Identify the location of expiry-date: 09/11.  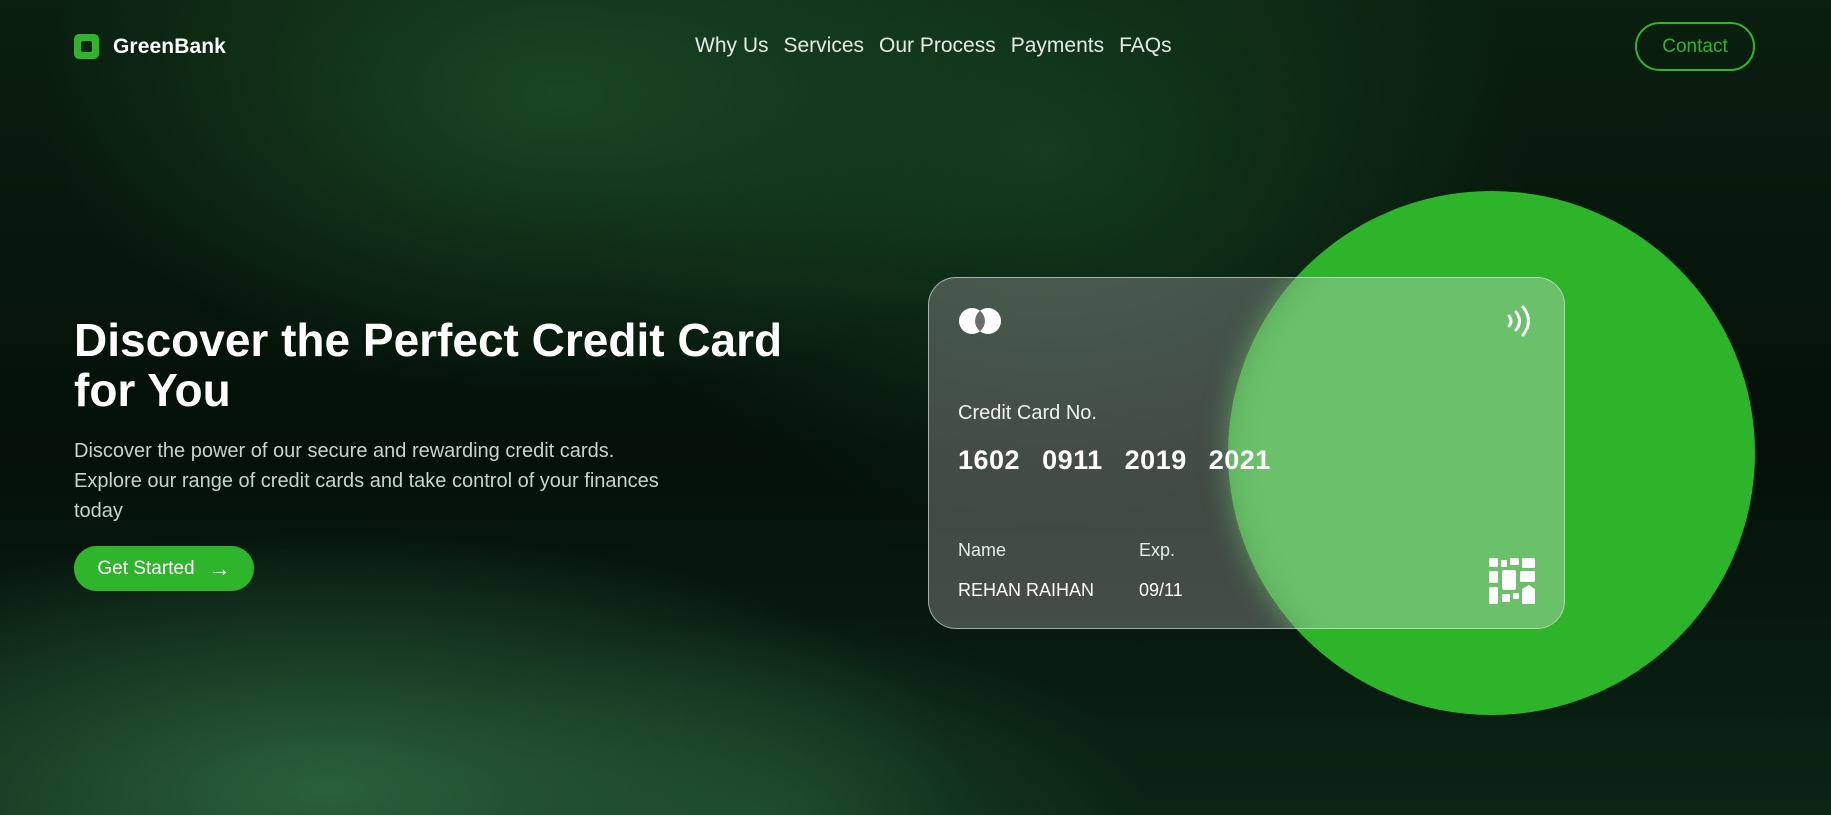
(1161, 590).